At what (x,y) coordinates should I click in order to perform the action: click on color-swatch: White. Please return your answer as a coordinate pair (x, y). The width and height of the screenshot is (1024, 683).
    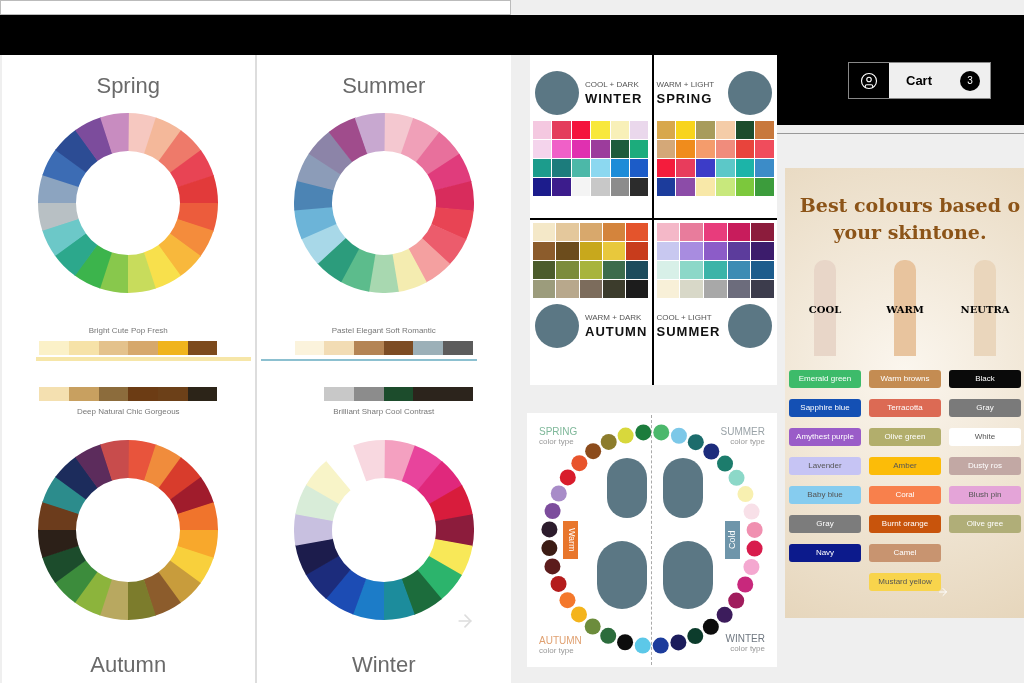
    Looking at the image, I should click on (985, 437).